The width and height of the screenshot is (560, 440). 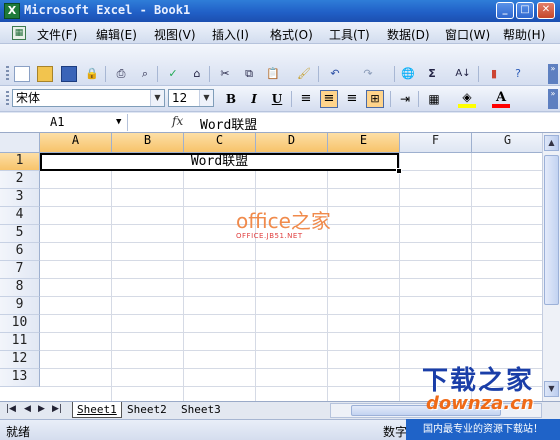 I want to click on save-icon, so click(x=69, y=74).